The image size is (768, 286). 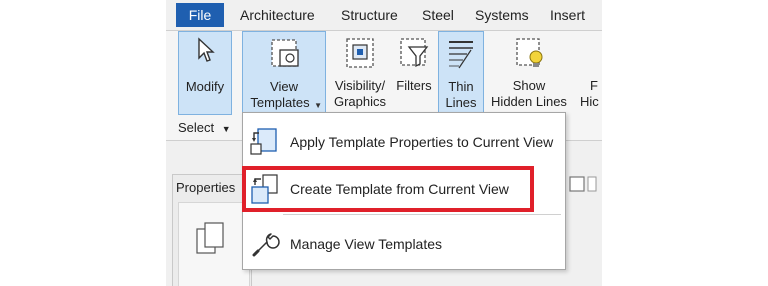 What do you see at coordinates (388, 189) in the screenshot?
I see `highlight-box` at bounding box center [388, 189].